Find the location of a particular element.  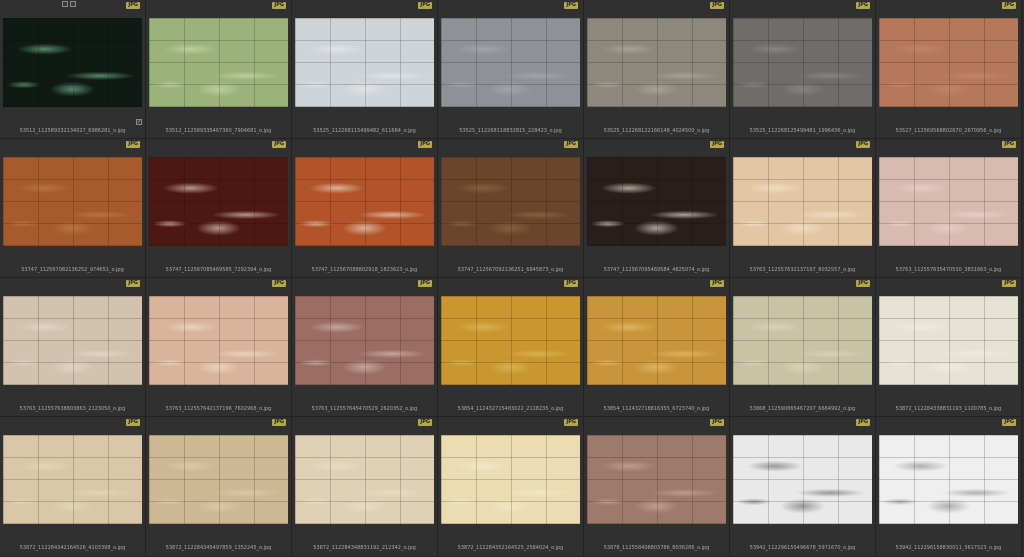

thumbnail-cell: JPG 53525_112268115499482_611684_o.jpg is located at coordinates (365, 69).